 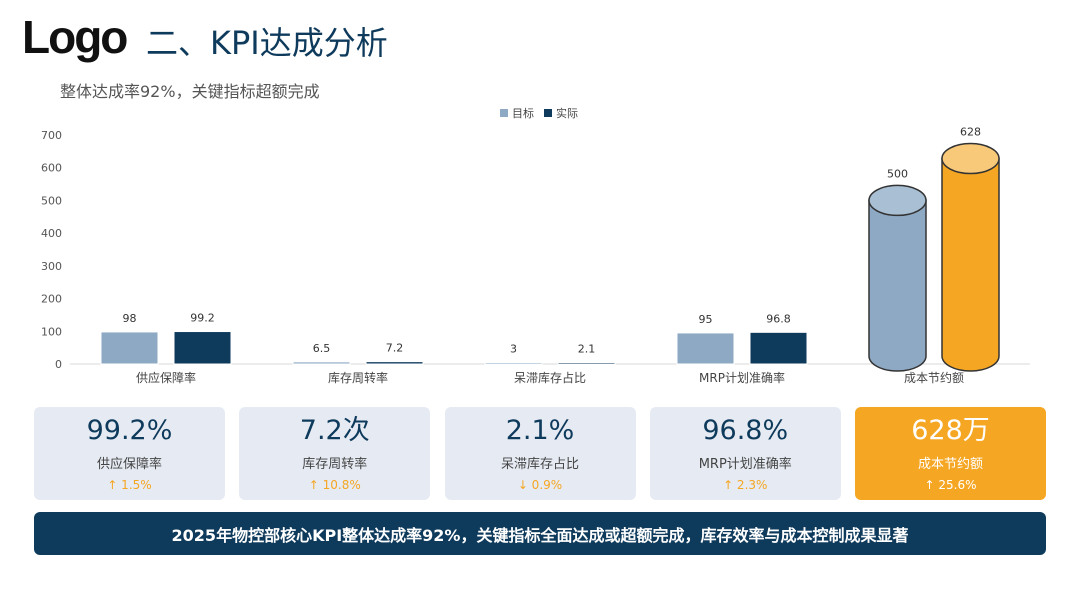 What do you see at coordinates (567, 113) in the screenshot?
I see `legend-label: 实际` at bounding box center [567, 113].